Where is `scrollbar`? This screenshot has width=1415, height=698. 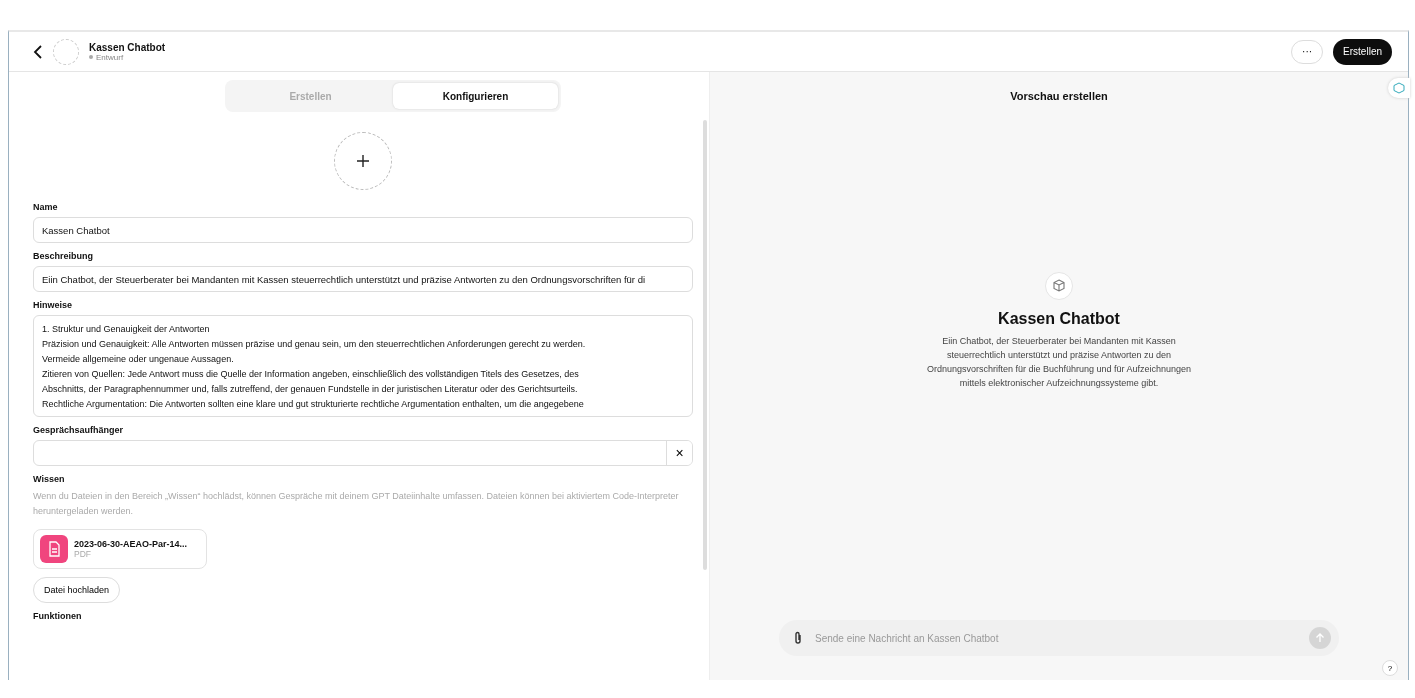 scrollbar is located at coordinates (705, 345).